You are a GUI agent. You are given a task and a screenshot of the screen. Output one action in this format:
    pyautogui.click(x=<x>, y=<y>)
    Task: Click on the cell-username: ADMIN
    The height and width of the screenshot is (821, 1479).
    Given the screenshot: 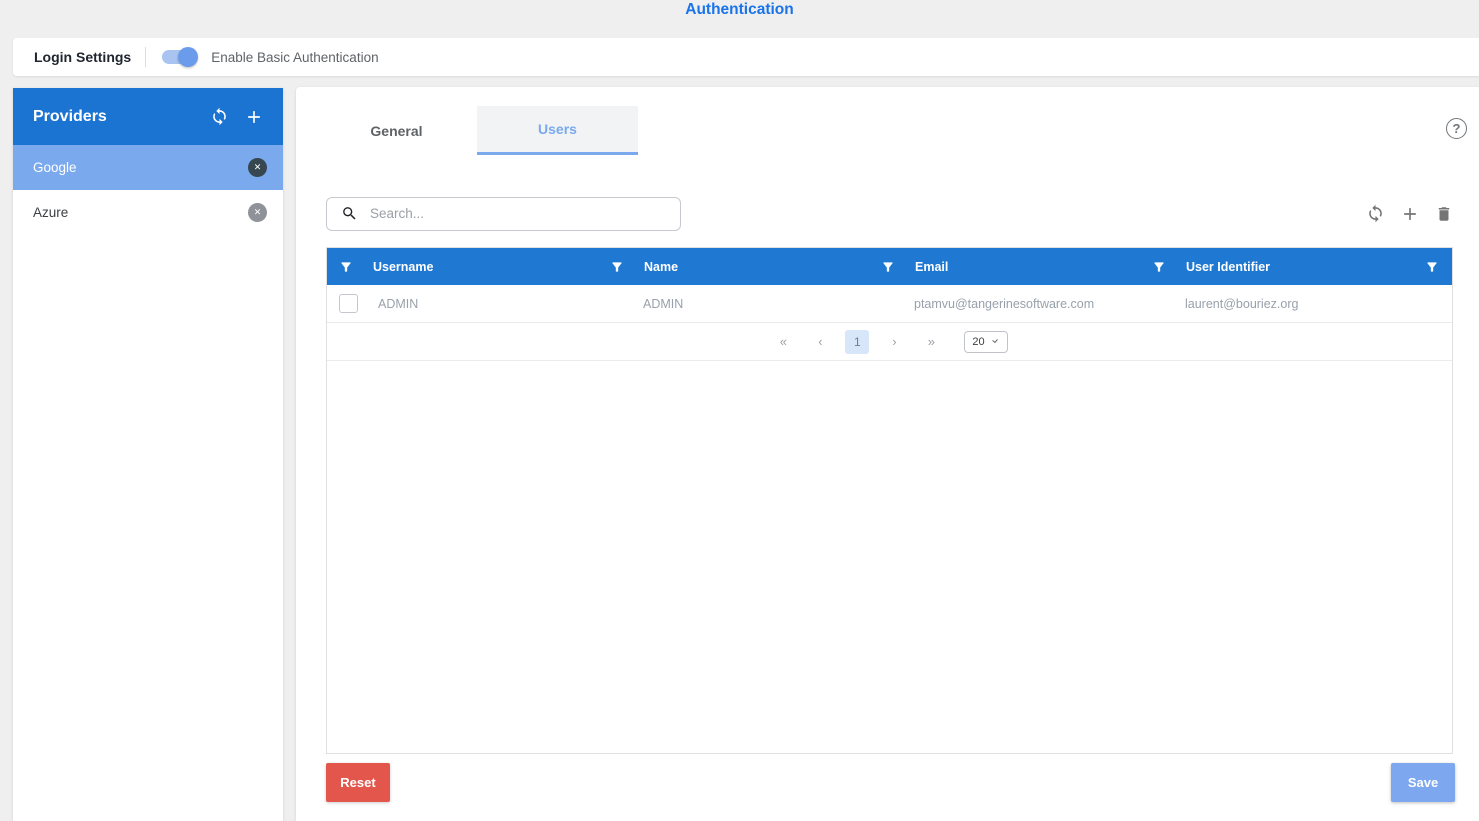 What is the action you would take?
    pyautogui.click(x=462, y=303)
    